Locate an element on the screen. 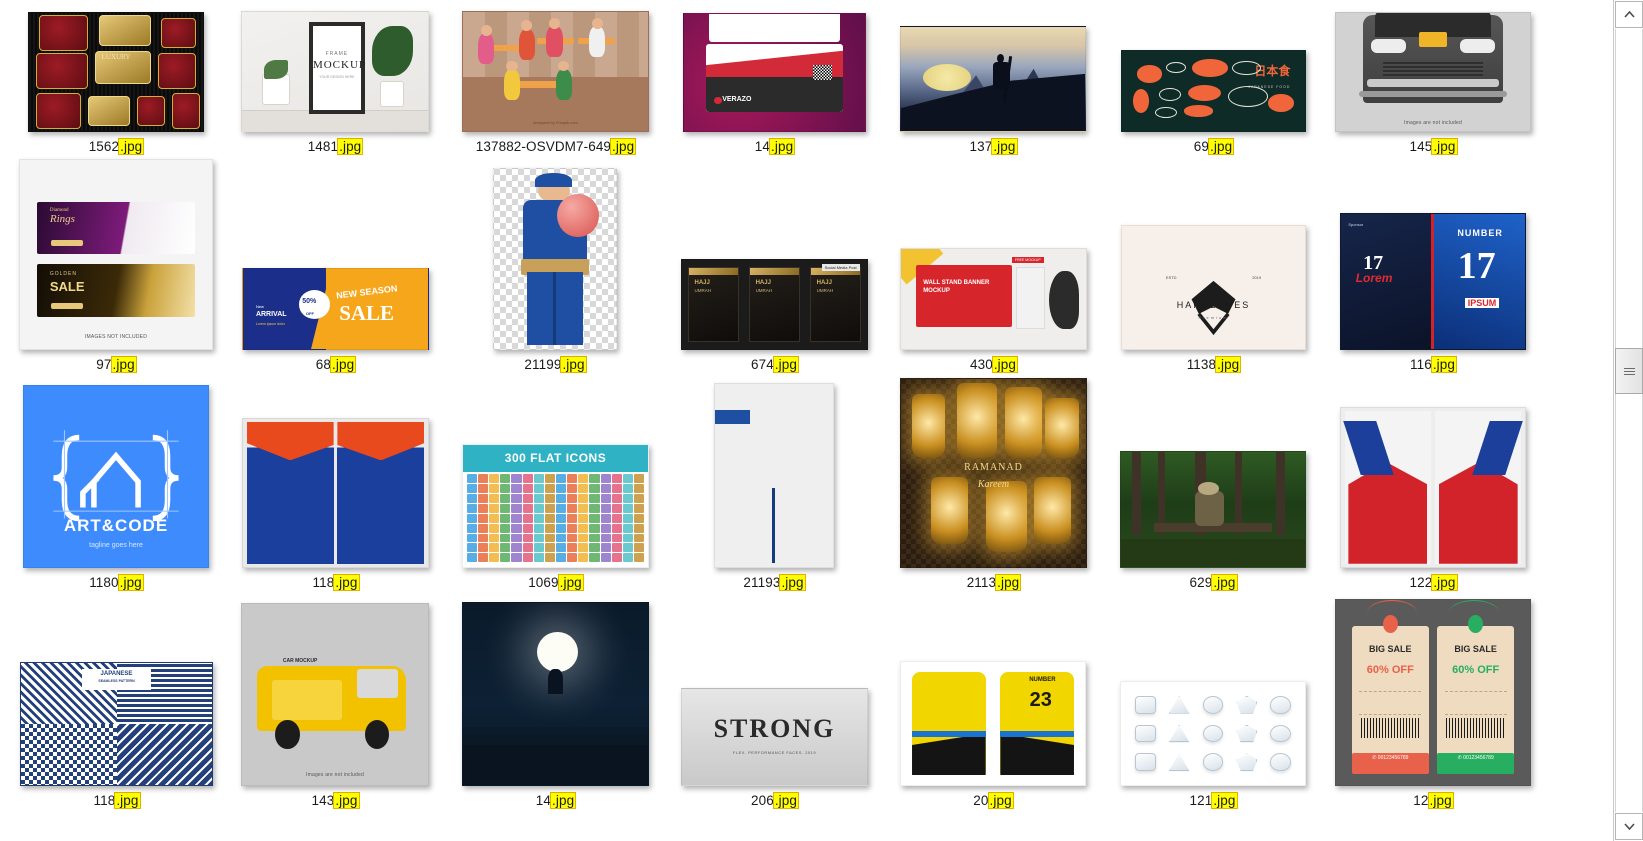 Image resolution: width=1643 pixels, height=841 pixels. file-name-label: 121.jpg is located at coordinates (1214, 800).